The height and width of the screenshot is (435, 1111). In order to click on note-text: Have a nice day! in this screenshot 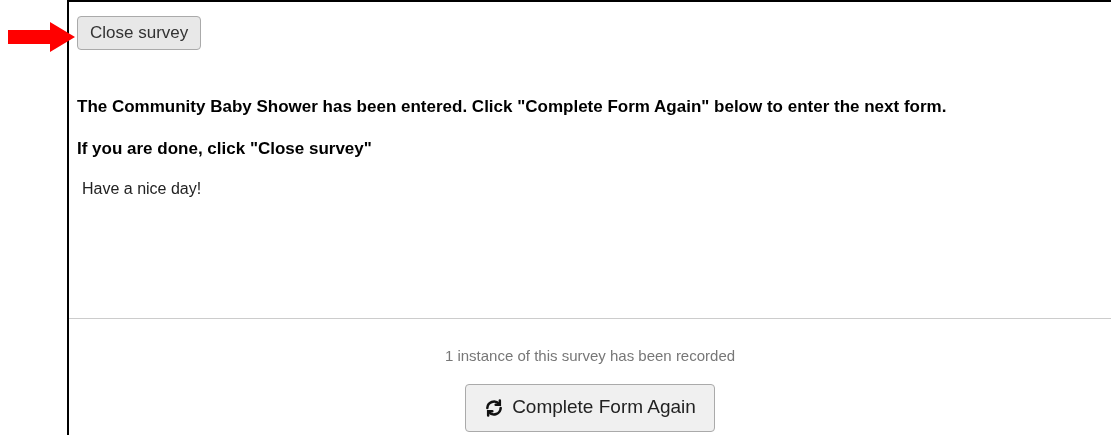, I will do `click(142, 189)`.